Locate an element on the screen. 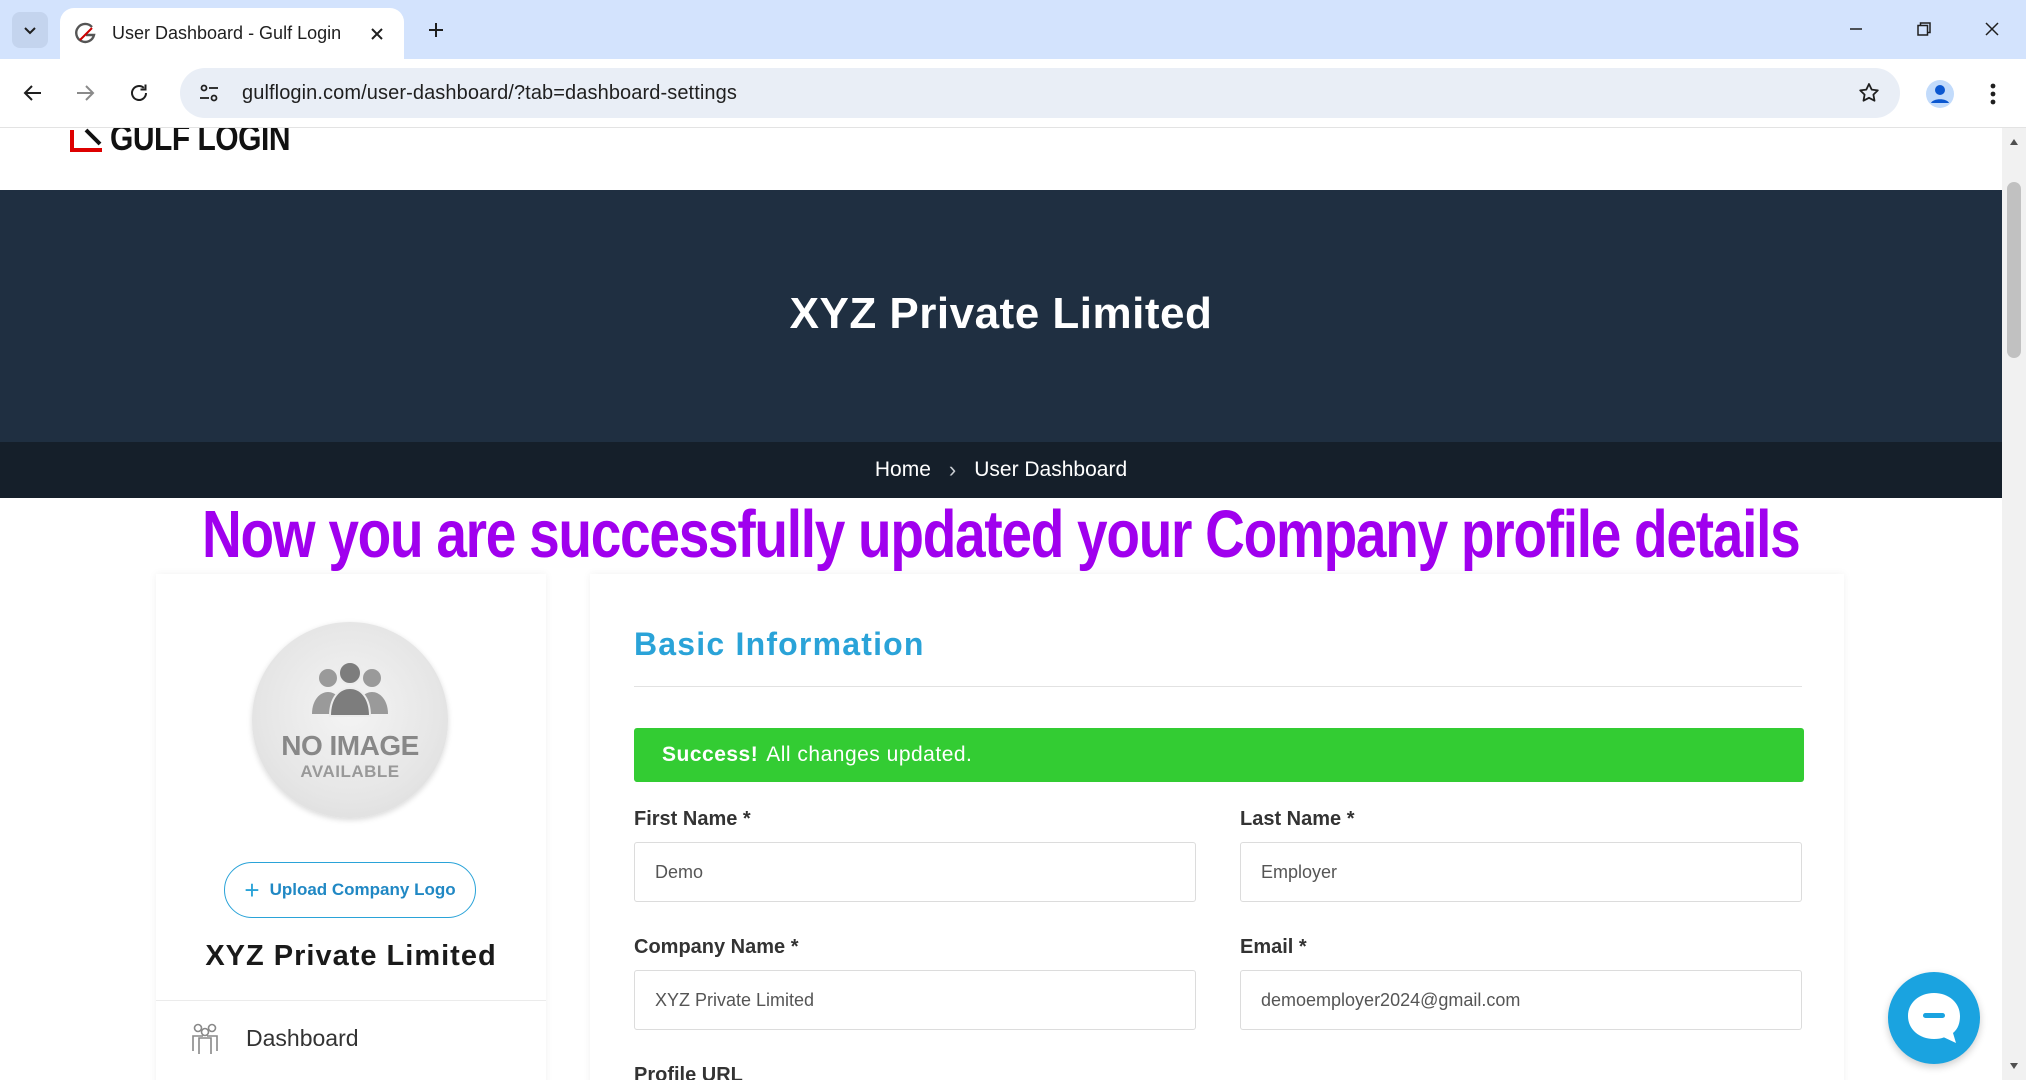  bookmark-button is located at coordinates (1869, 93).